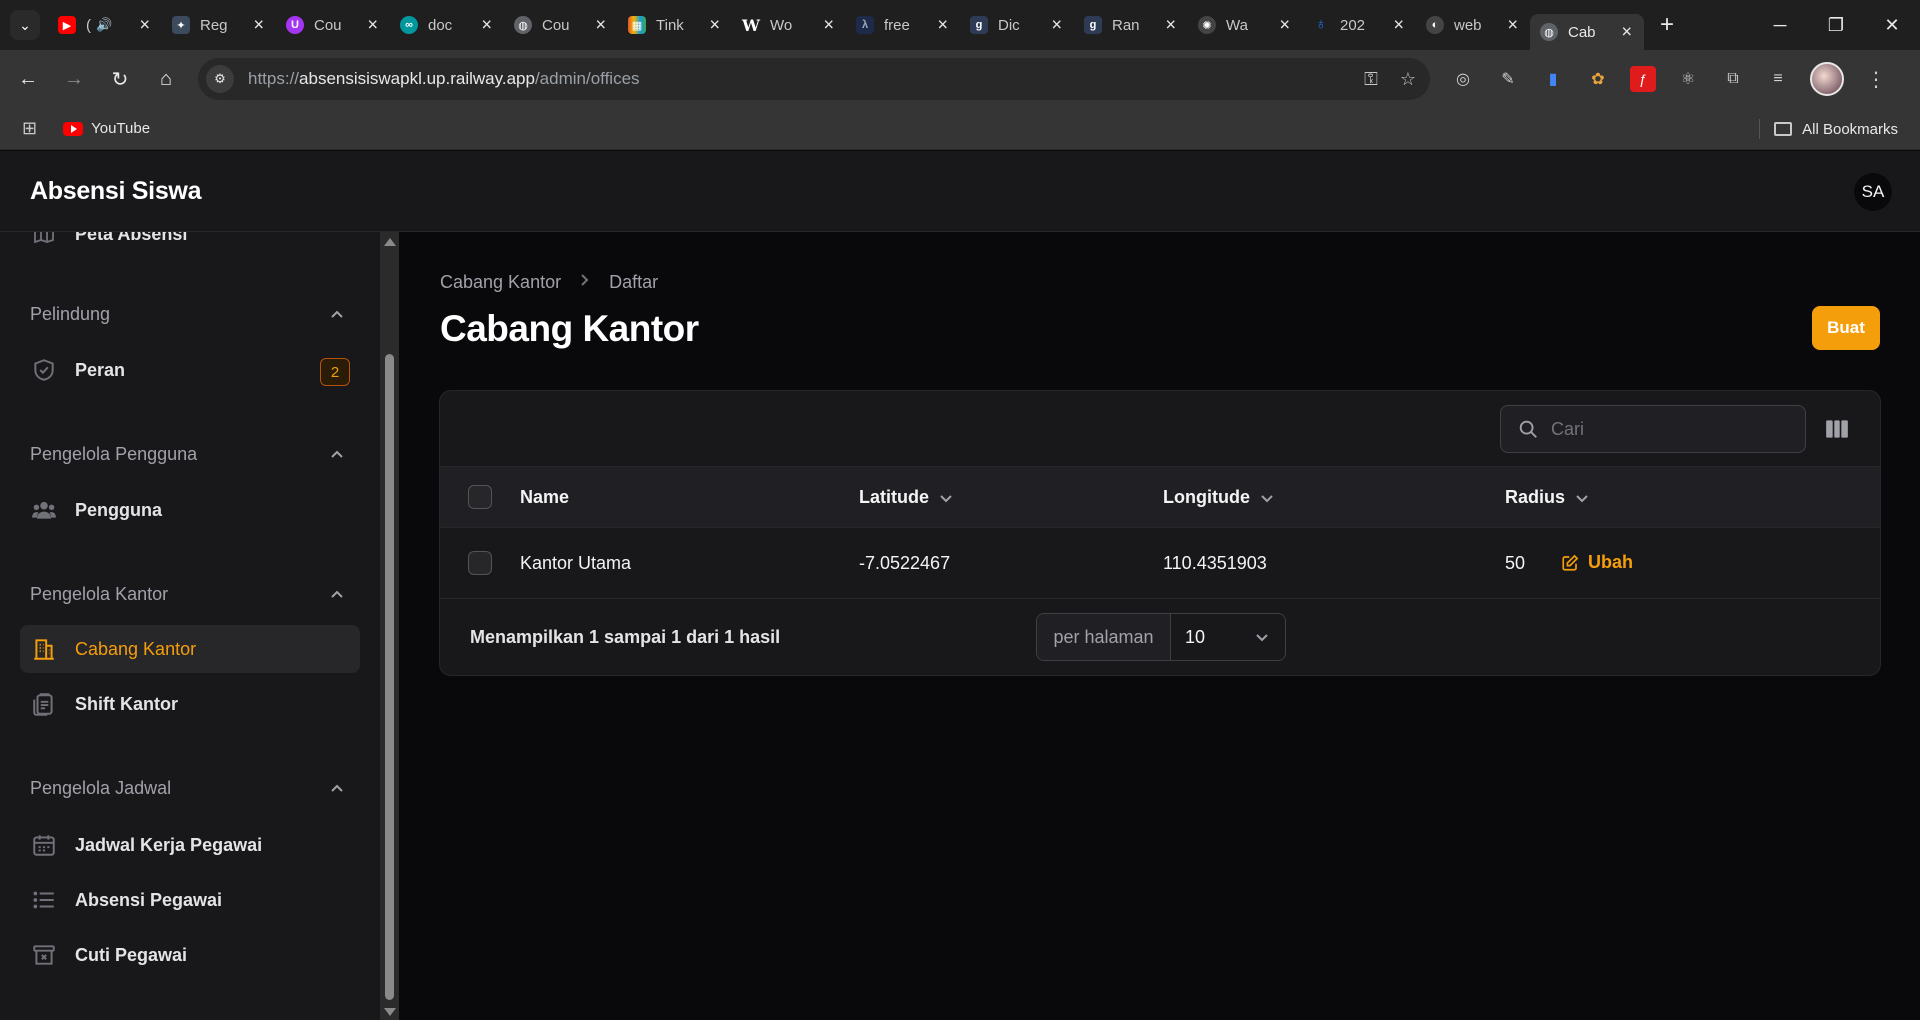  Describe the element at coordinates (480, 563) in the screenshot. I see `row-checkbox` at that location.